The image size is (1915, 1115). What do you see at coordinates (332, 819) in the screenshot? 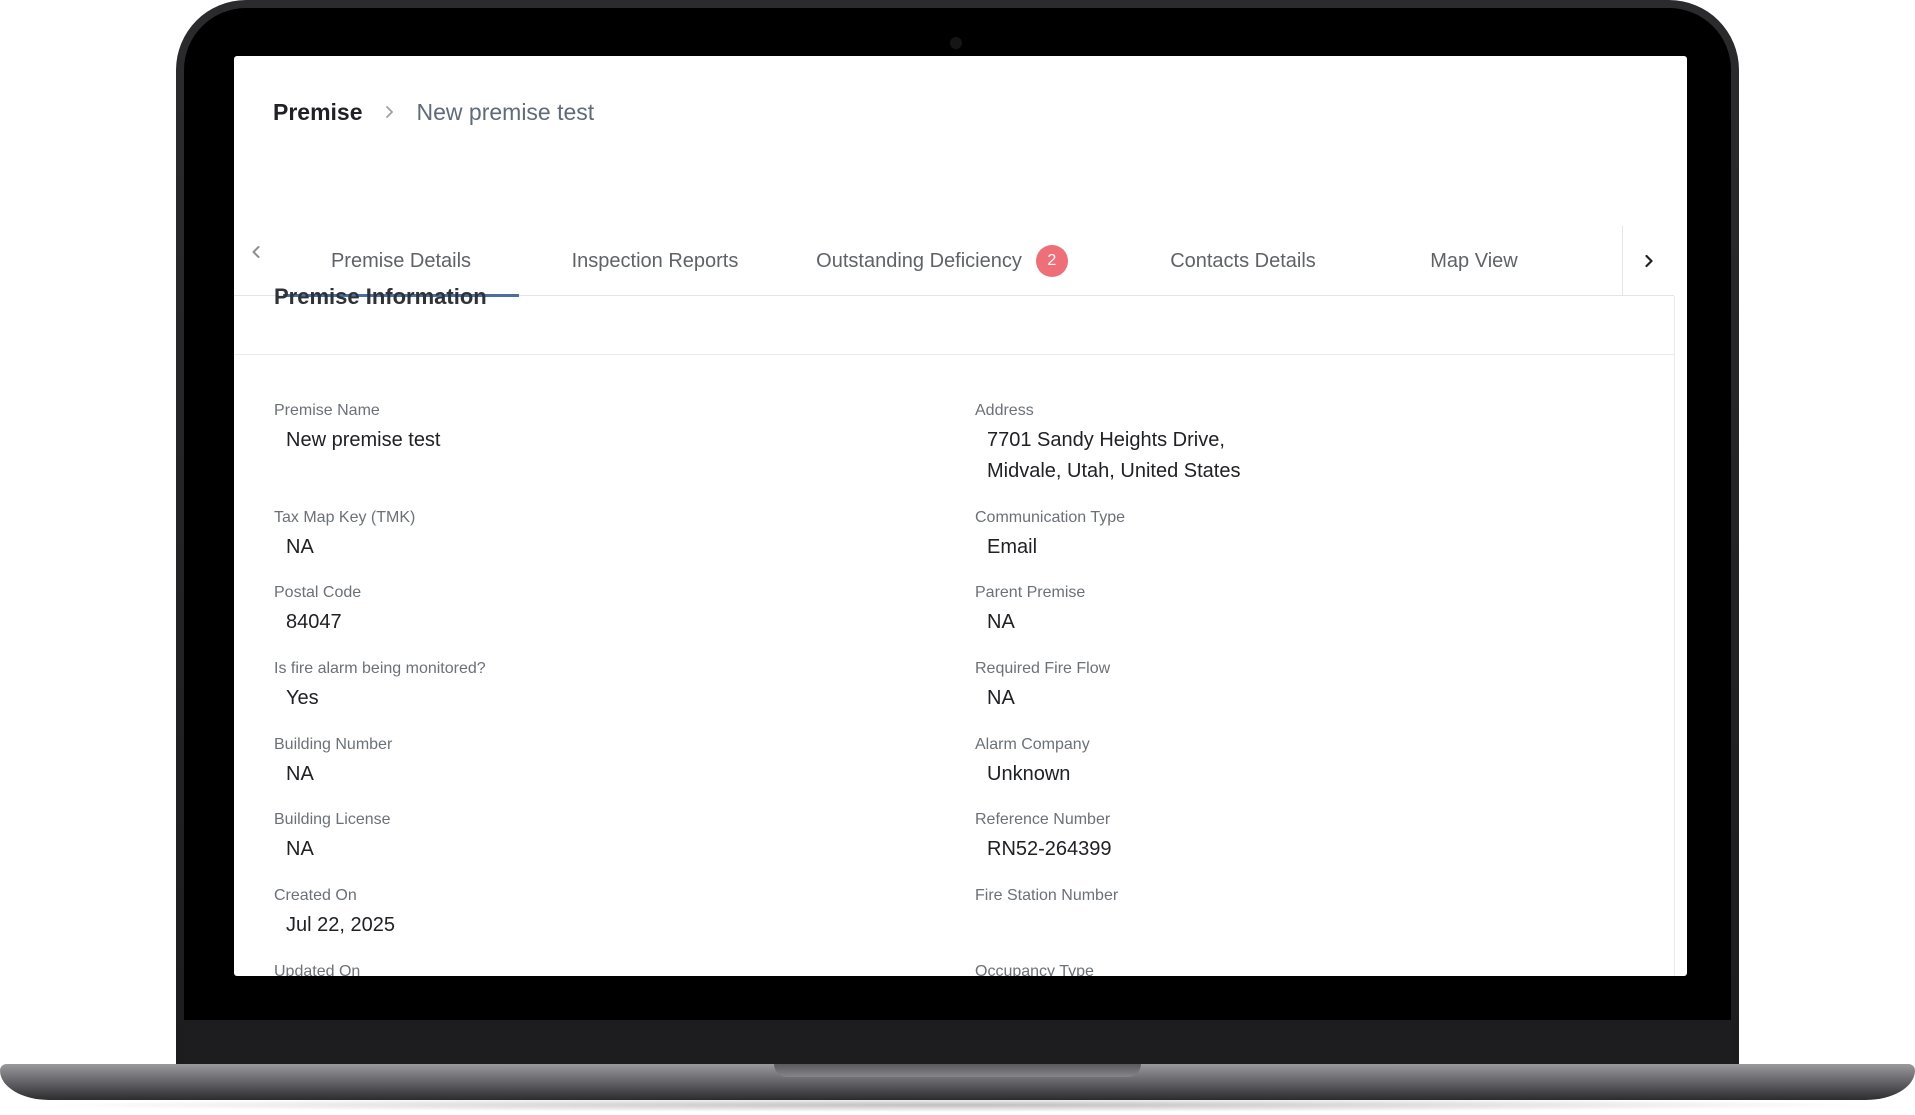
I see `field-label: Building License` at bounding box center [332, 819].